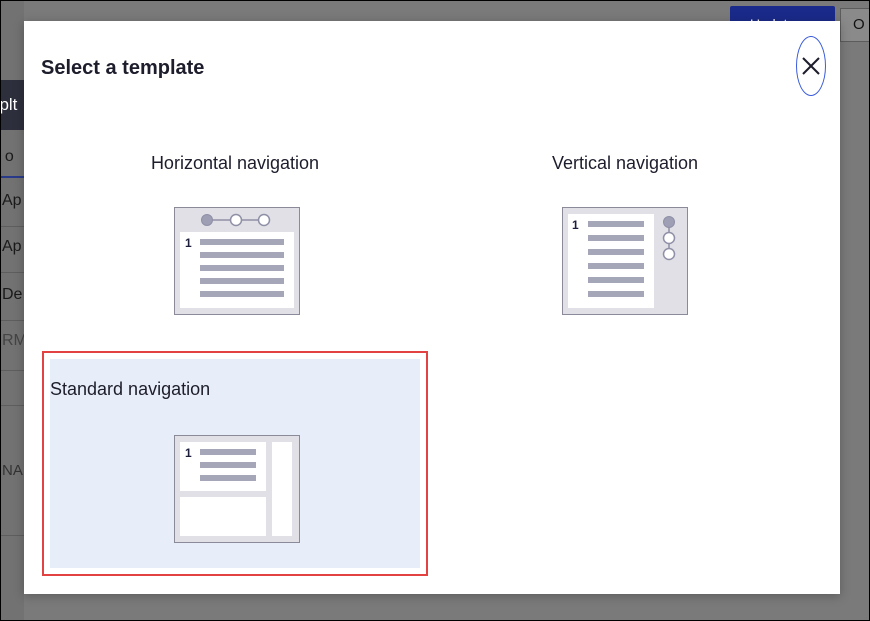  Describe the element at coordinates (13, 340) in the screenshot. I see `background-list-item: RM` at that location.